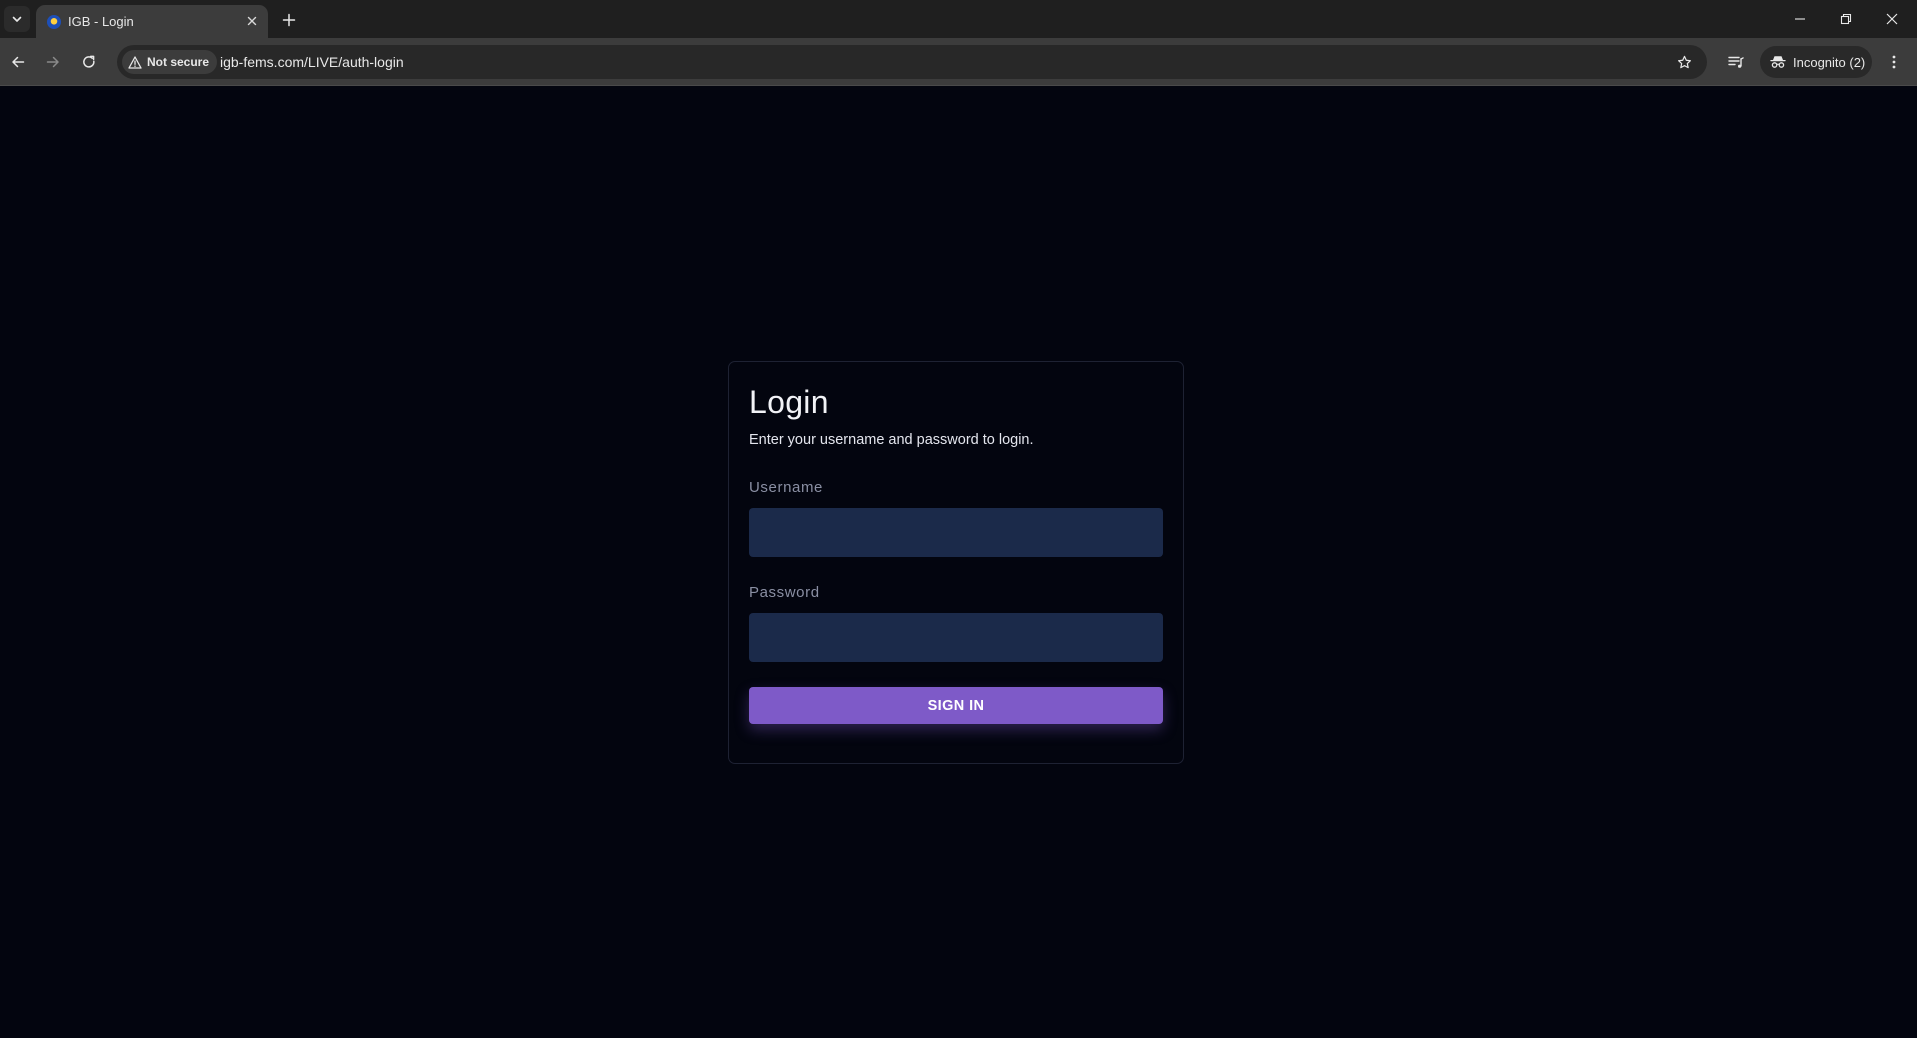 The image size is (1917, 1038). Describe the element at coordinates (1829, 62) in the screenshot. I see `incognito-label: Incognito (2)` at that location.